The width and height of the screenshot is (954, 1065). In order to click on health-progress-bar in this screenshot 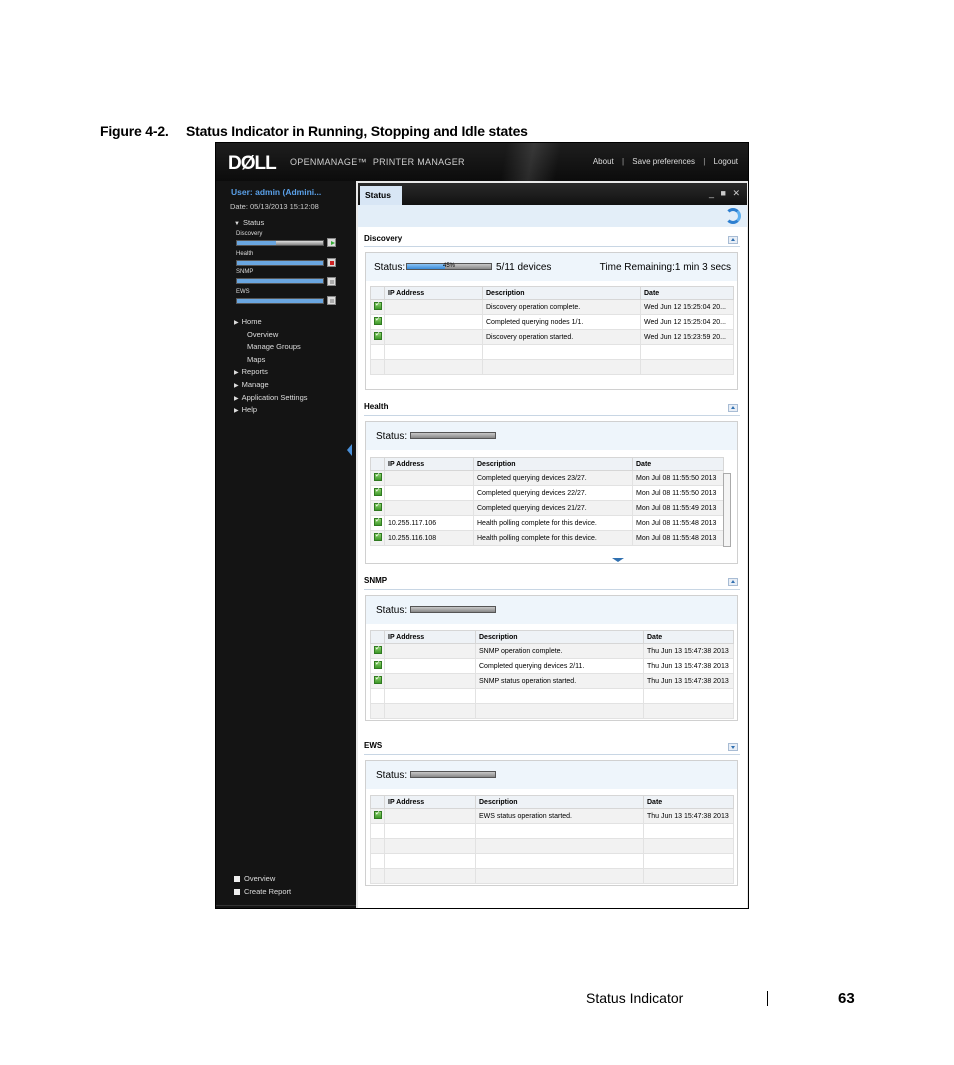, I will do `click(453, 435)`.